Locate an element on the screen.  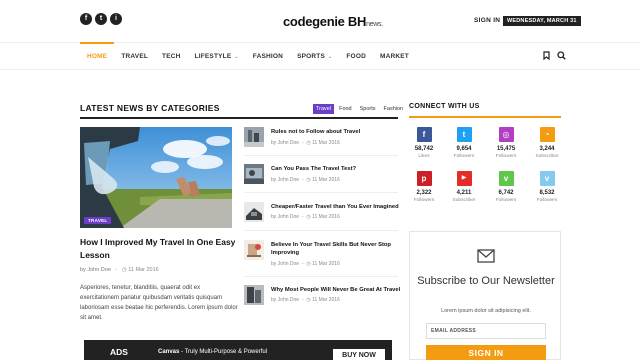
article-title: Can You Pass The Travel Test? is located at coordinates (336, 169).